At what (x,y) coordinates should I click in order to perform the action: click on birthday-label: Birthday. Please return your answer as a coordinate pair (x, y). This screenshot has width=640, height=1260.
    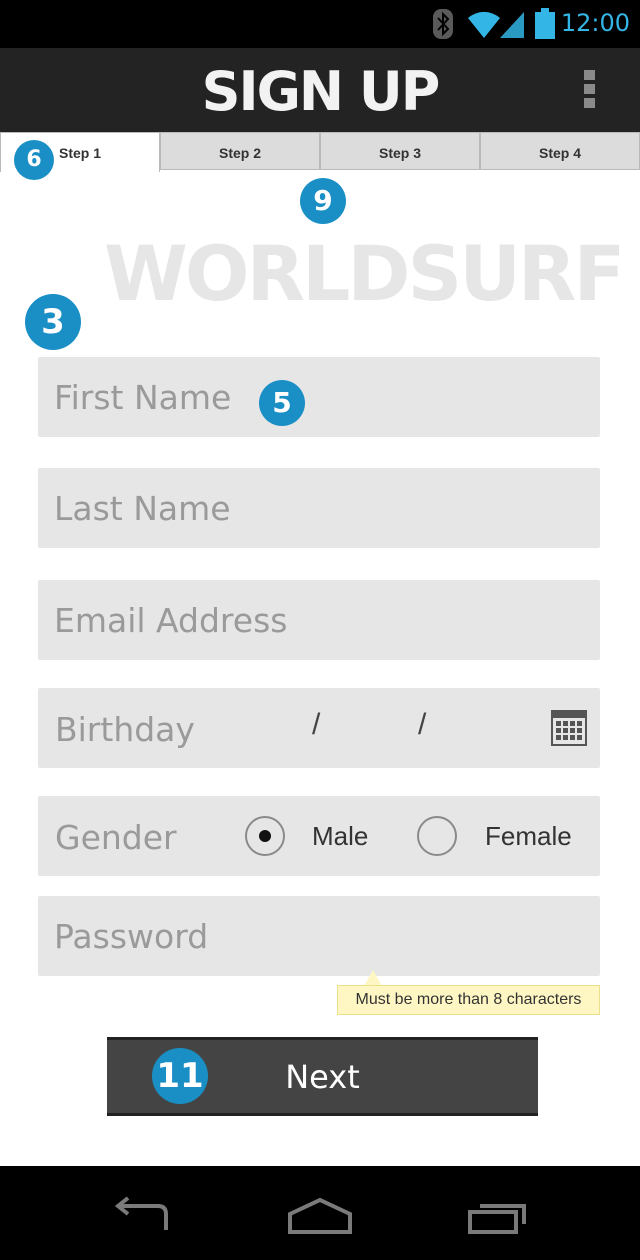
    Looking at the image, I should click on (125, 729).